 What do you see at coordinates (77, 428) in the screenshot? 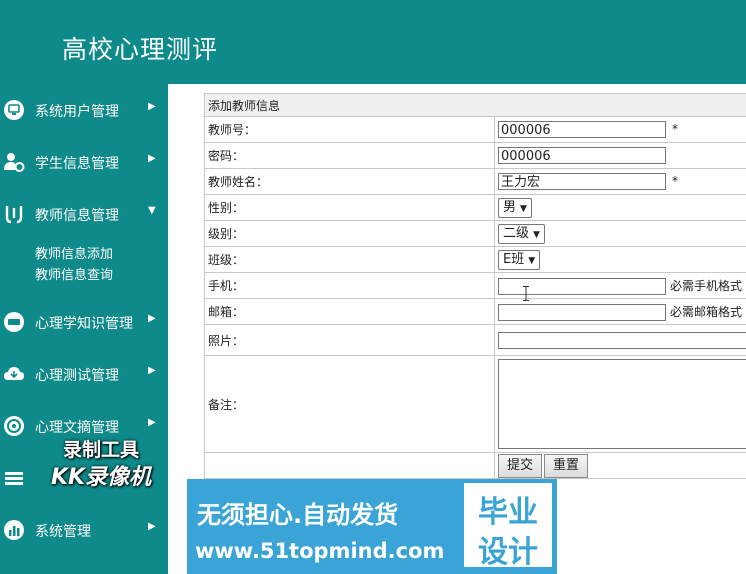
I see `sidebar-item-label: 心理文摘管理` at bounding box center [77, 428].